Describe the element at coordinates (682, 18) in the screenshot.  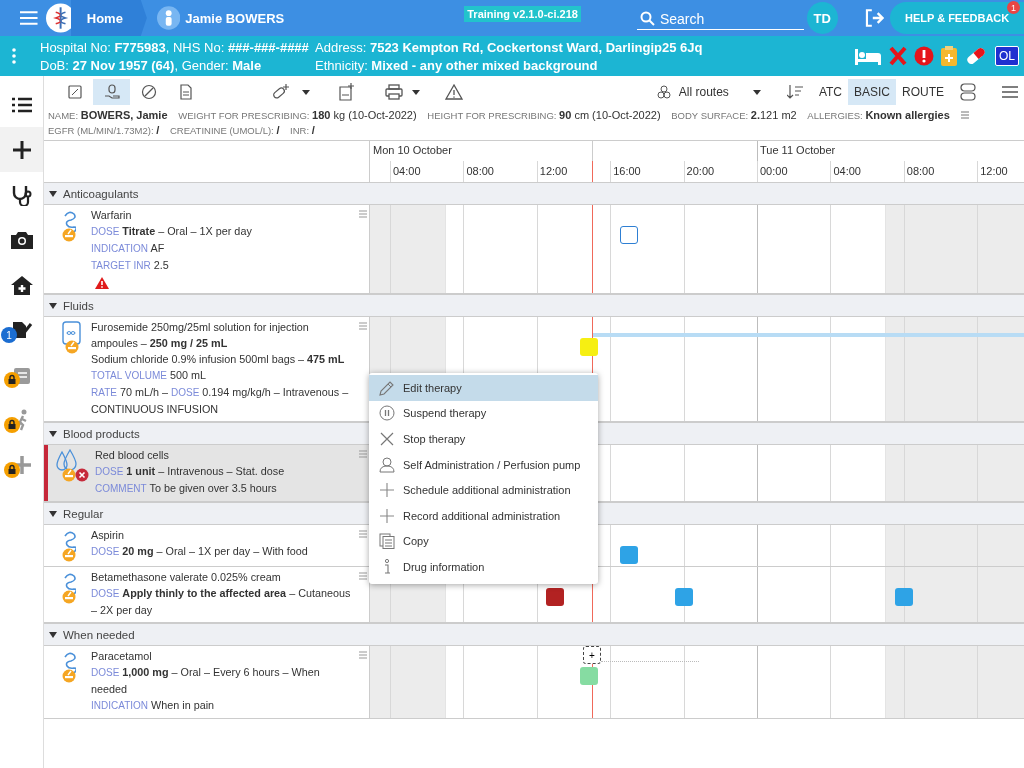
I see `search-placeholder: Search` at that location.